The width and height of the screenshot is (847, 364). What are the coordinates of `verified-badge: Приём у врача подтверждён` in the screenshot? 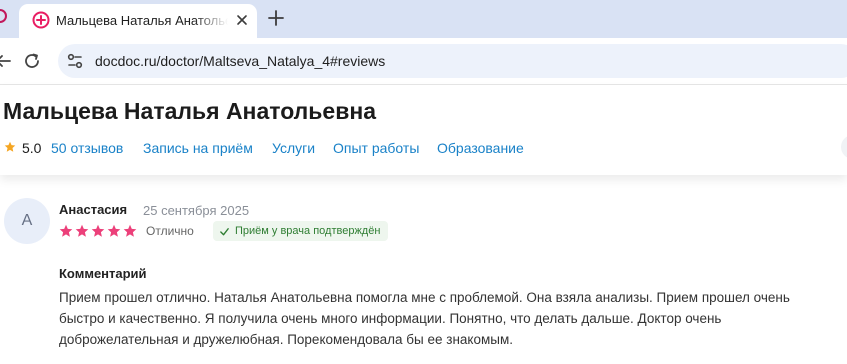 It's located at (301, 231).